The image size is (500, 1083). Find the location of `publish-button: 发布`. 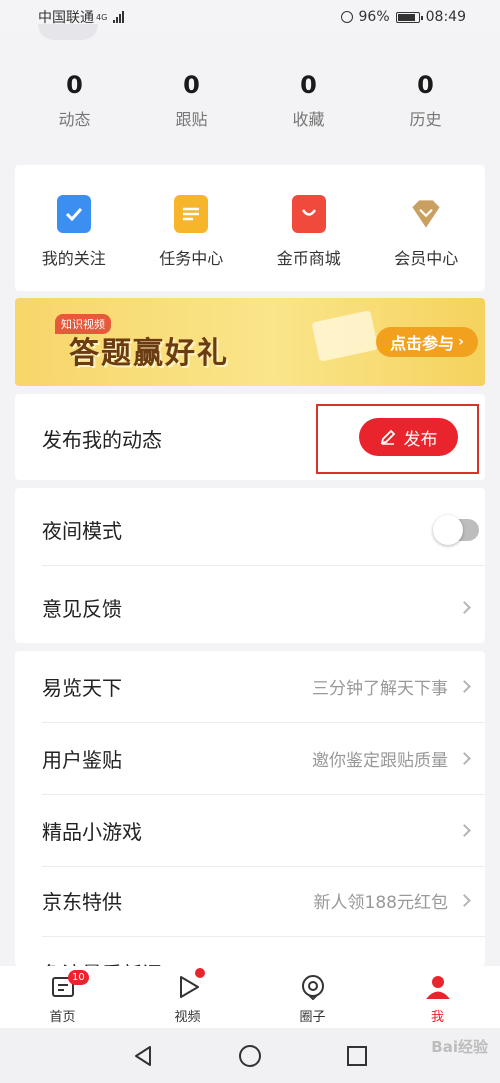

publish-button: 发布 is located at coordinates (408, 437).